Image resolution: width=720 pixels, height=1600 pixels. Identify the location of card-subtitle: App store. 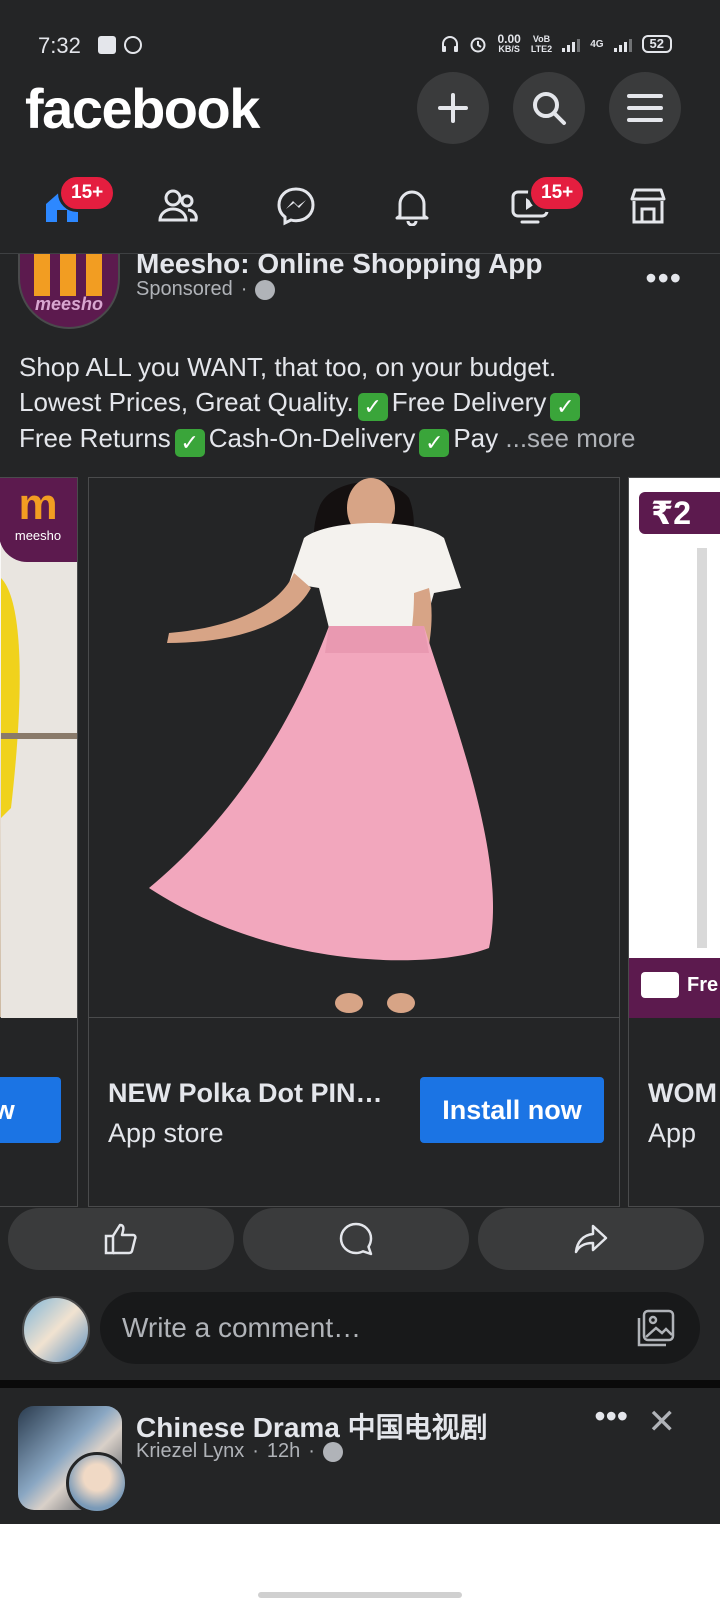
(166, 1133).